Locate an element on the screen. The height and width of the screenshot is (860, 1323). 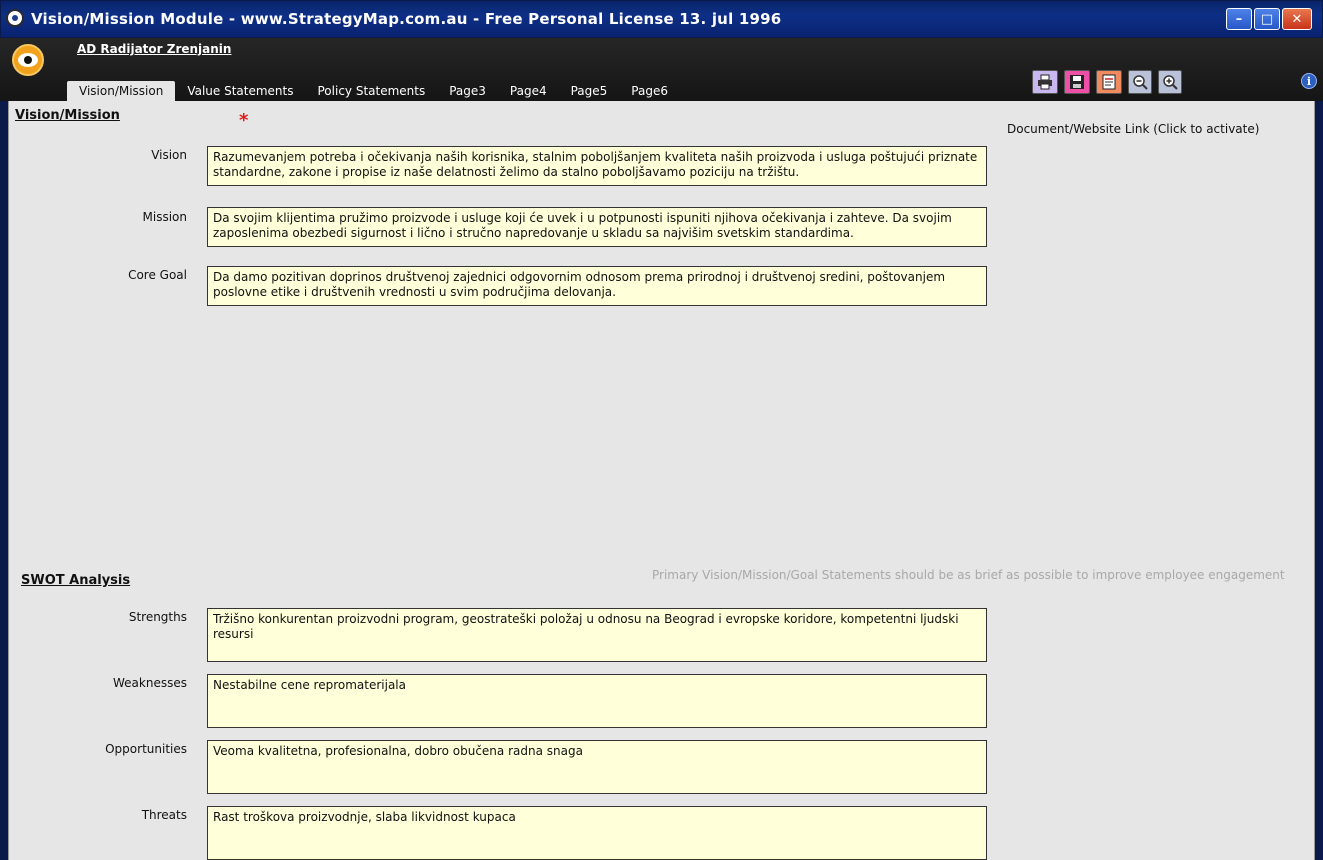
tab-page6: Page6 is located at coordinates (649, 91).